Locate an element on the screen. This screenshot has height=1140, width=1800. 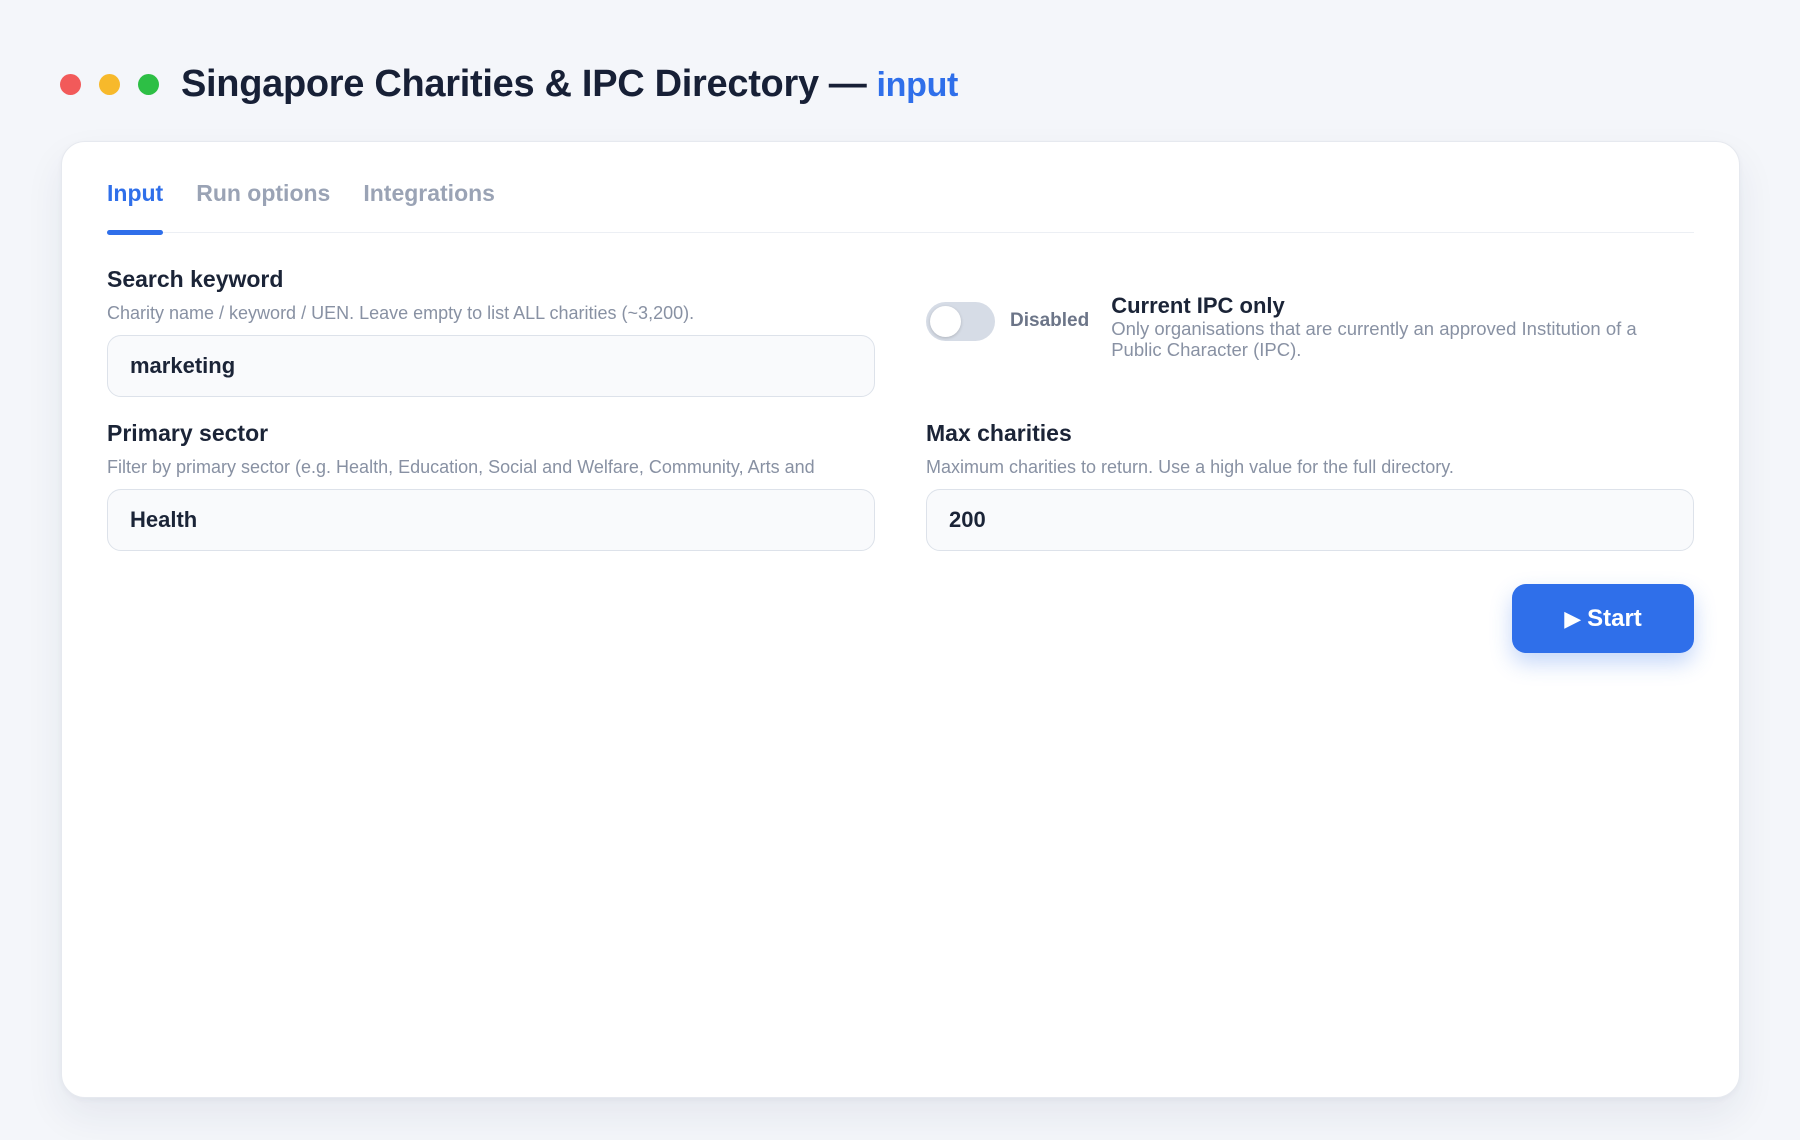
search-keyword-label: Search keyword is located at coordinates (195, 279).